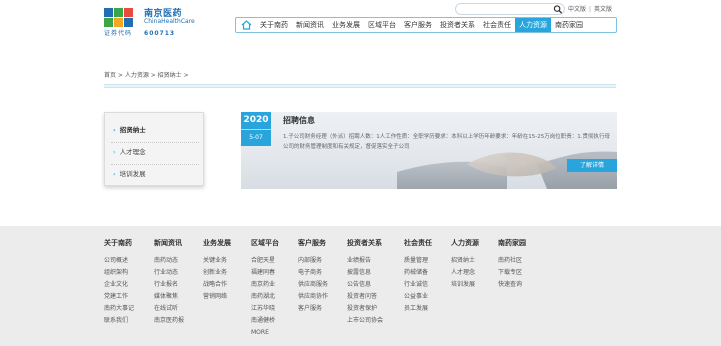  What do you see at coordinates (265, 273) in the screenshot?
I see `footer-link: 福建同春` at bounding box center [265, 273].